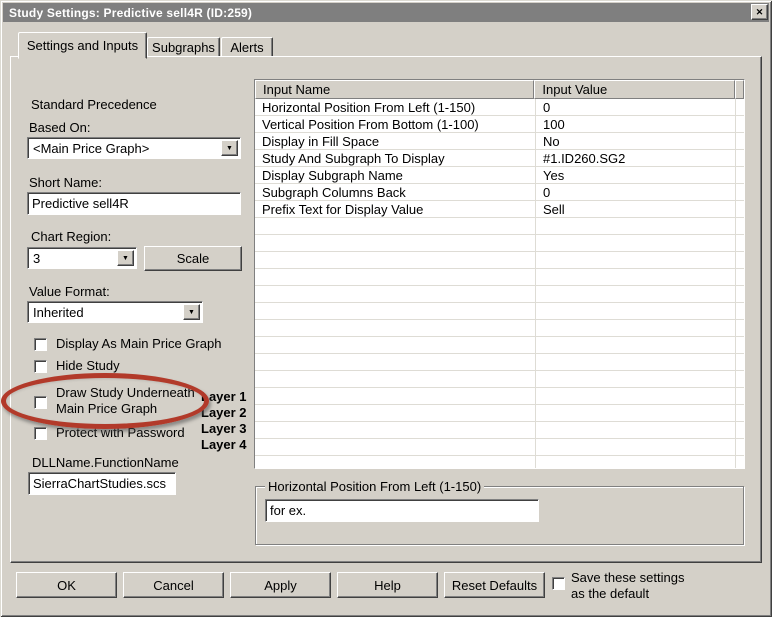  What do you see at coordinates (82, 258) in the screenshot?
I see `chart-region-select: 3 ▼` at bounding box center [82, 258].